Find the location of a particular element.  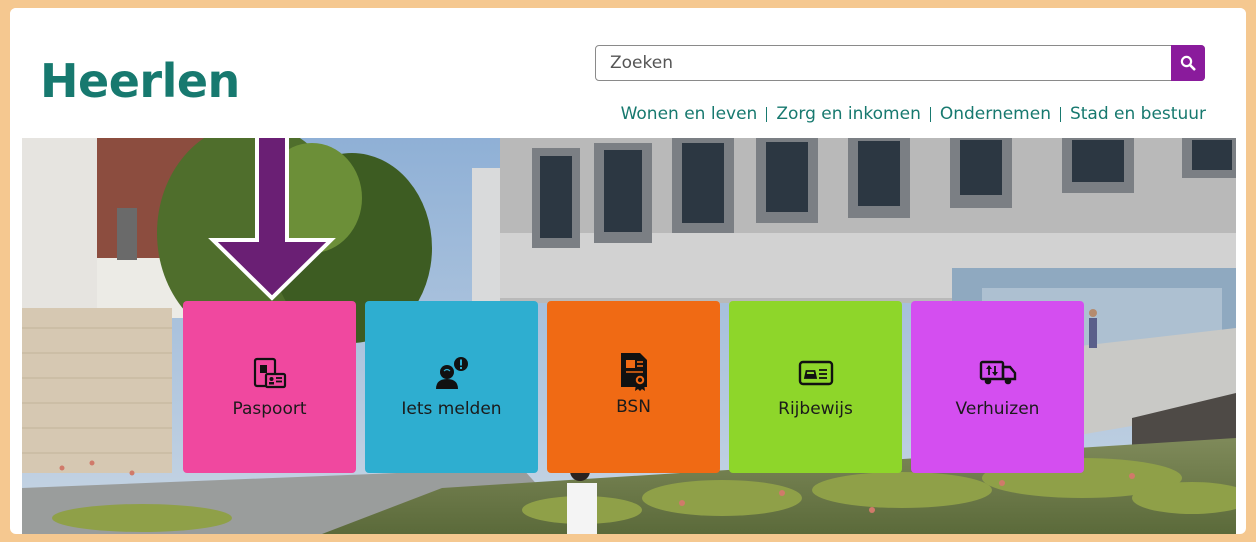

tile-bsn: BSN is located at coordinates (633, 387).